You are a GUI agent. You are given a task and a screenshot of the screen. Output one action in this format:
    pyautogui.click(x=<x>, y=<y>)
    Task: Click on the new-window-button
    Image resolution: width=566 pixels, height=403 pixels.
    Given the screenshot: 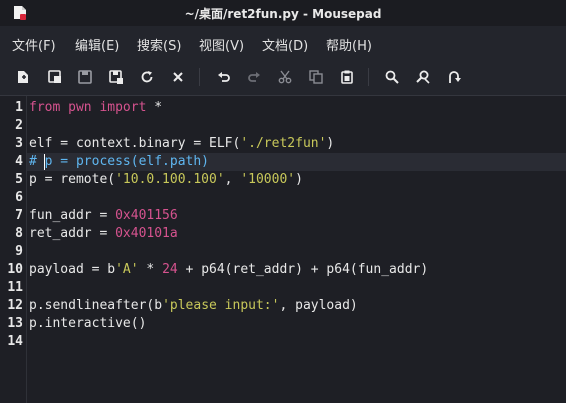 What is the action you would take?
    pyautogui.click(x=55, y=77)
    